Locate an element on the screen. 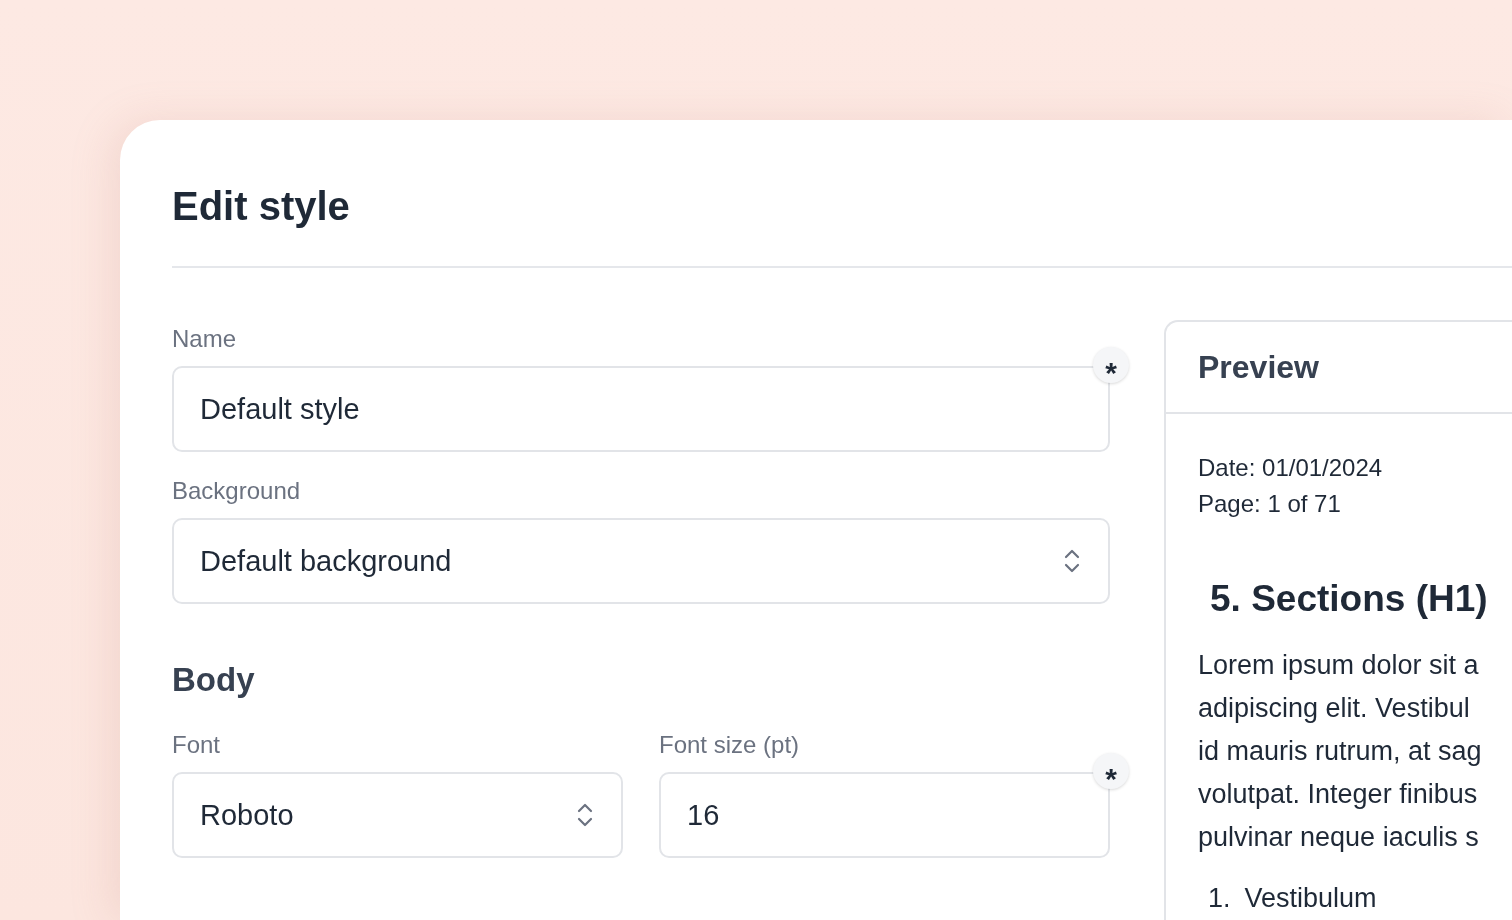 This screenshot has height=920, width=1512. field-label: Font is located at coordinates (197, 745).